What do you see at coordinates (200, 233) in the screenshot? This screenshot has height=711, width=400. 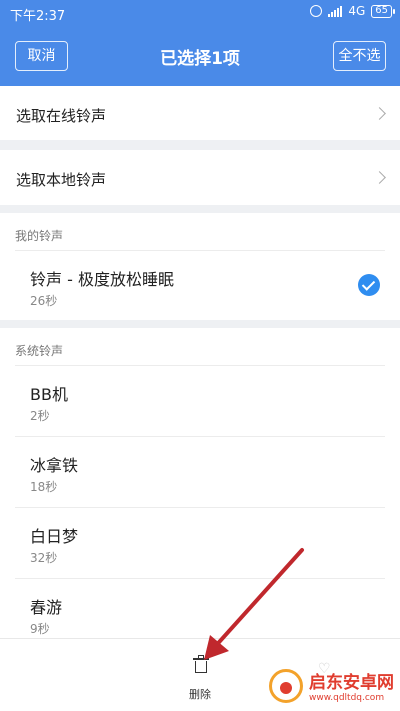 I see `my-ringtones-header: 我的铃声` at bounding box center [200, 233].